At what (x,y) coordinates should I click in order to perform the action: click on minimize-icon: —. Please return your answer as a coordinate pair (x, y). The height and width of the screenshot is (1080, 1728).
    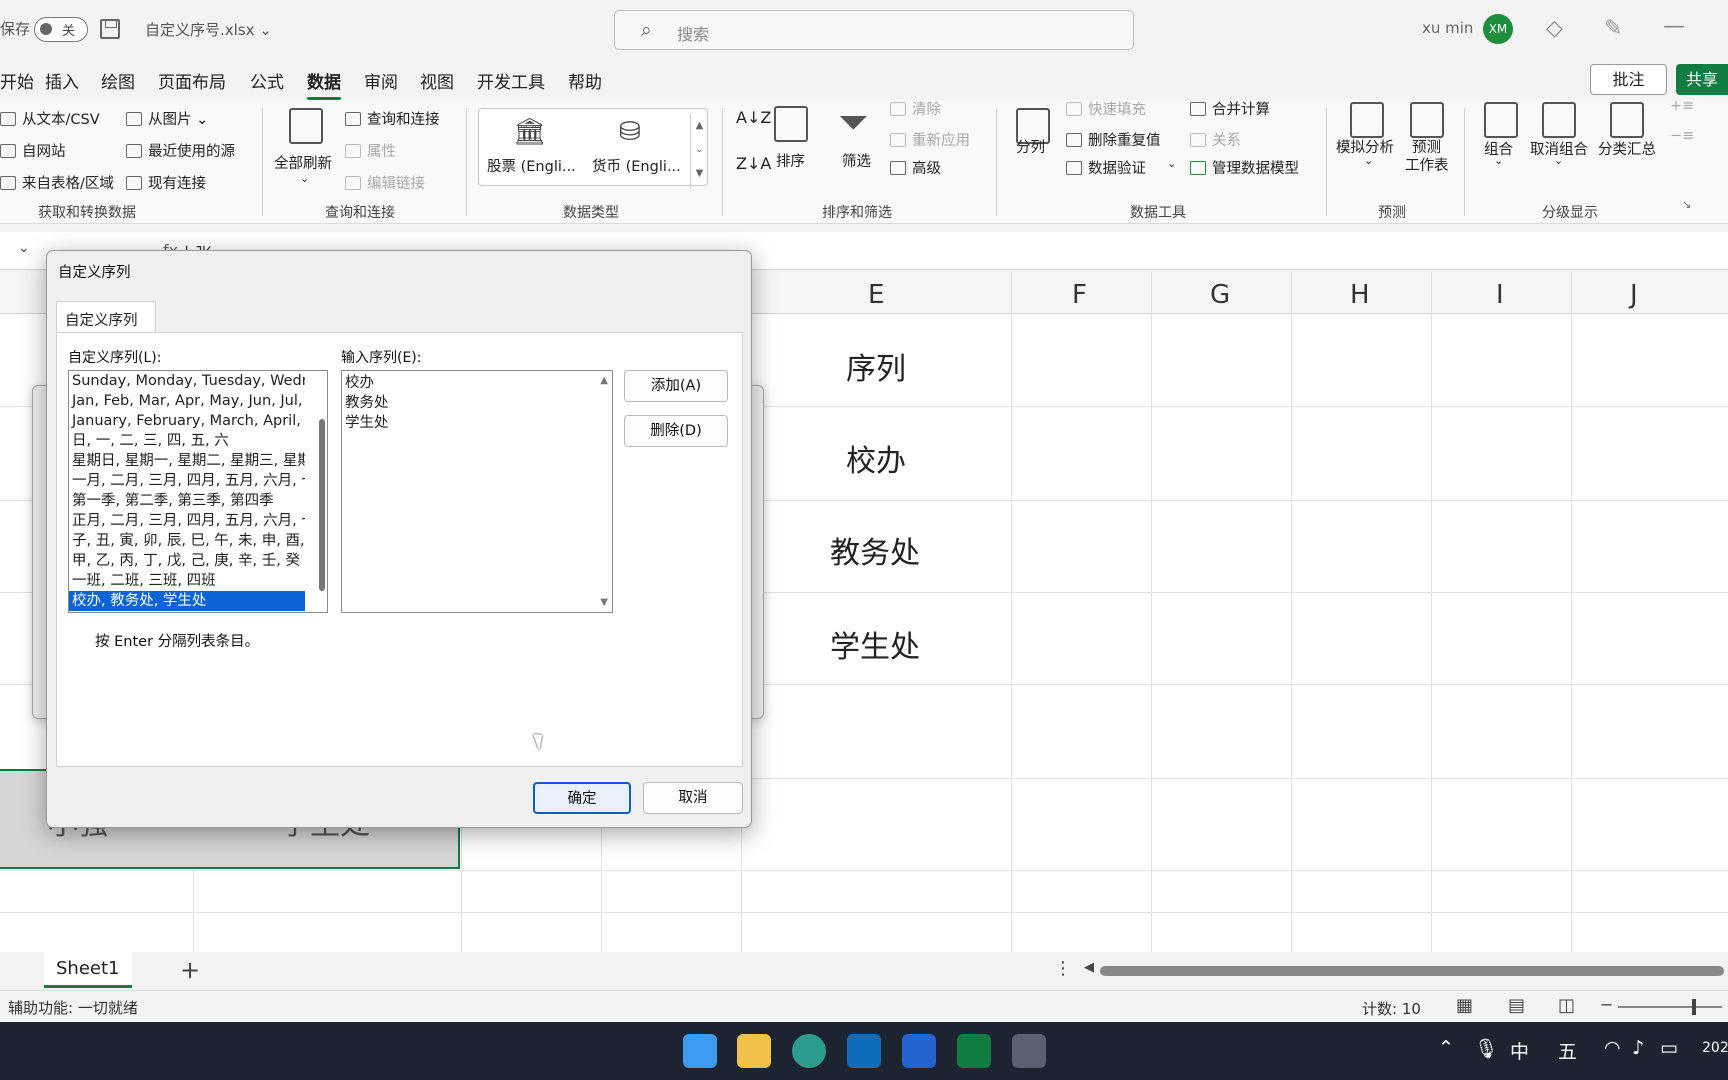
    Looking at the image, I should click on (1674, 26).